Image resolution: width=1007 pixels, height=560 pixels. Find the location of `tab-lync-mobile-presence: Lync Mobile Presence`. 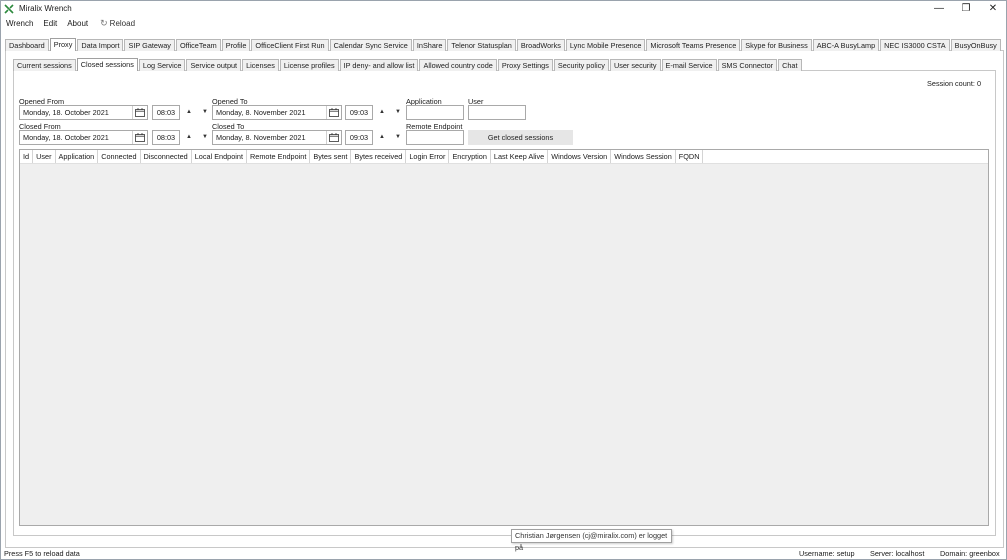

tab-lync-mobile-presence: Lync Mobile Presence is located at coordinates (605, 45).